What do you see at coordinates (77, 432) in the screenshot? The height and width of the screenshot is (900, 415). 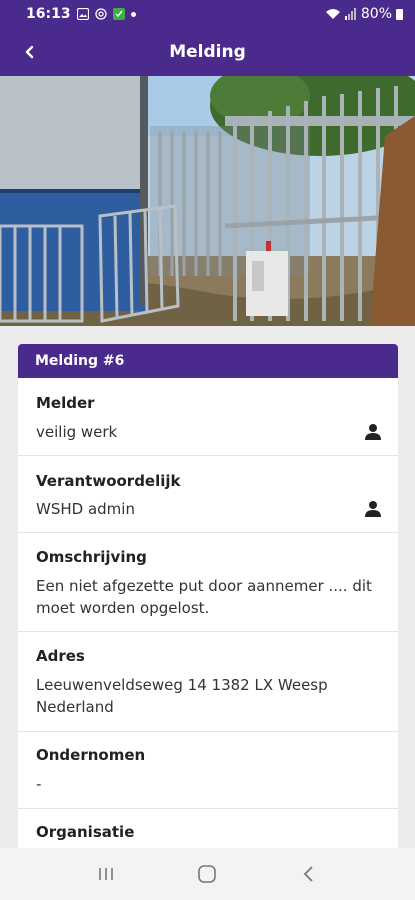 I see `field-value: veilig werk` at bounding box center [77, 432].